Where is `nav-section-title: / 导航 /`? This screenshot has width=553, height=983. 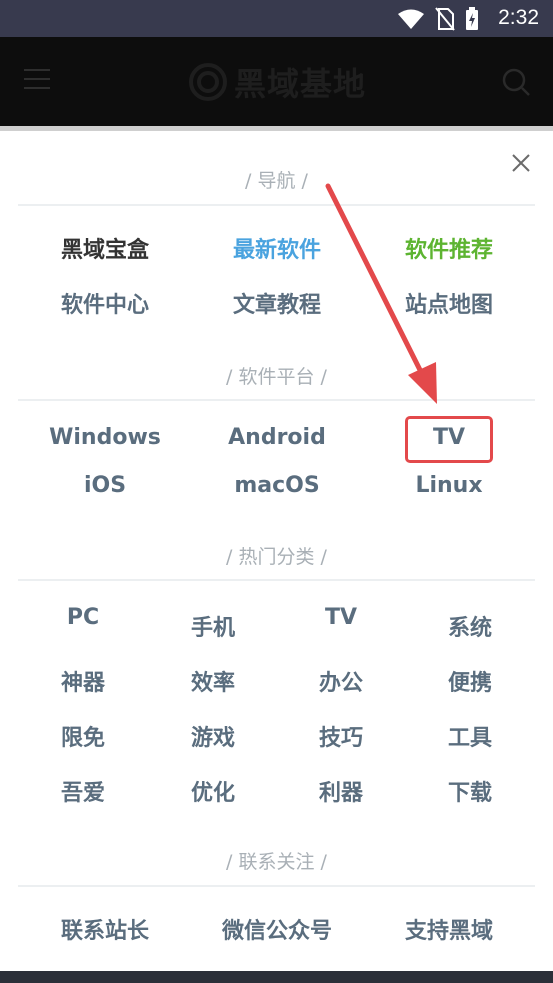 nav-section-title: / 导航 / is located at coordinates (276, 181).